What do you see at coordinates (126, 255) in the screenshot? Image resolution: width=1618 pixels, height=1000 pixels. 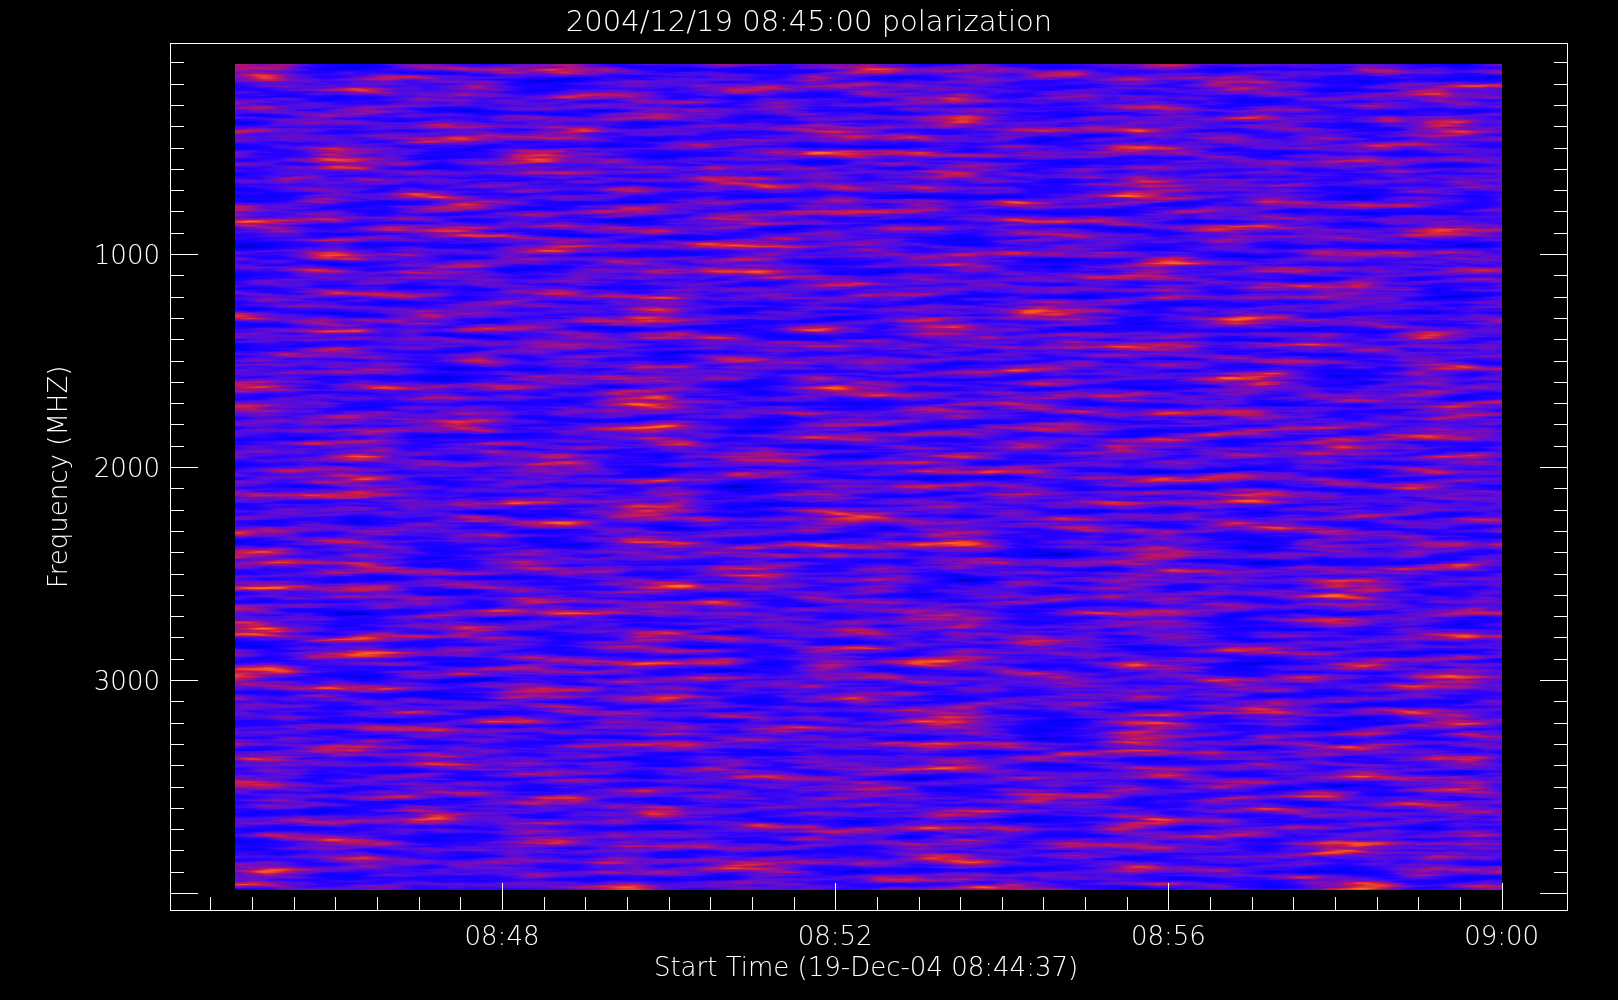 I see `y-tick-label: 1000` at bounding box center [126, 255].